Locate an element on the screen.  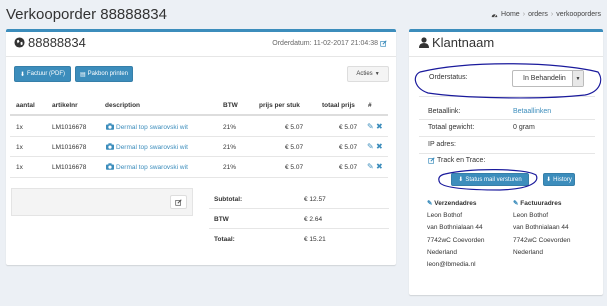
annotation-overlay is located at coordinates (508, 127).